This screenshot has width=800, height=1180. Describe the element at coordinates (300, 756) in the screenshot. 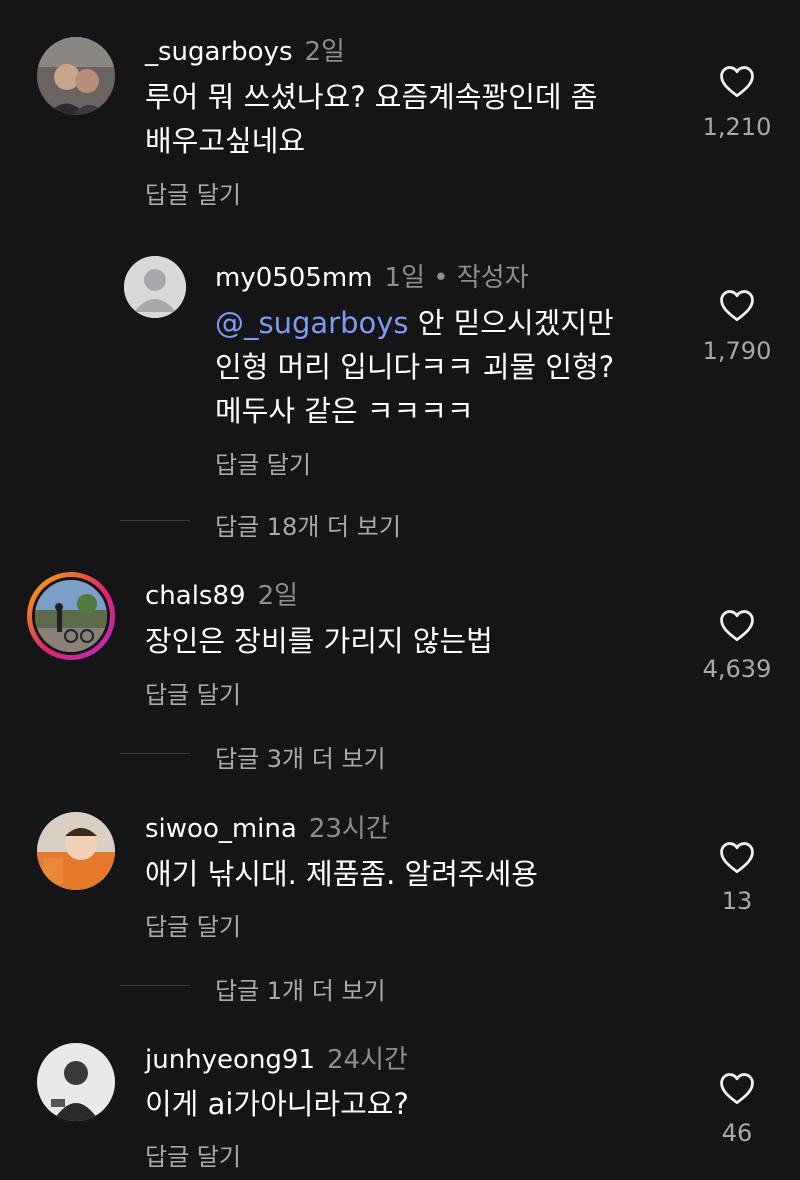

I see `view-more-replies: 답글 3개 더 보기` at that location.